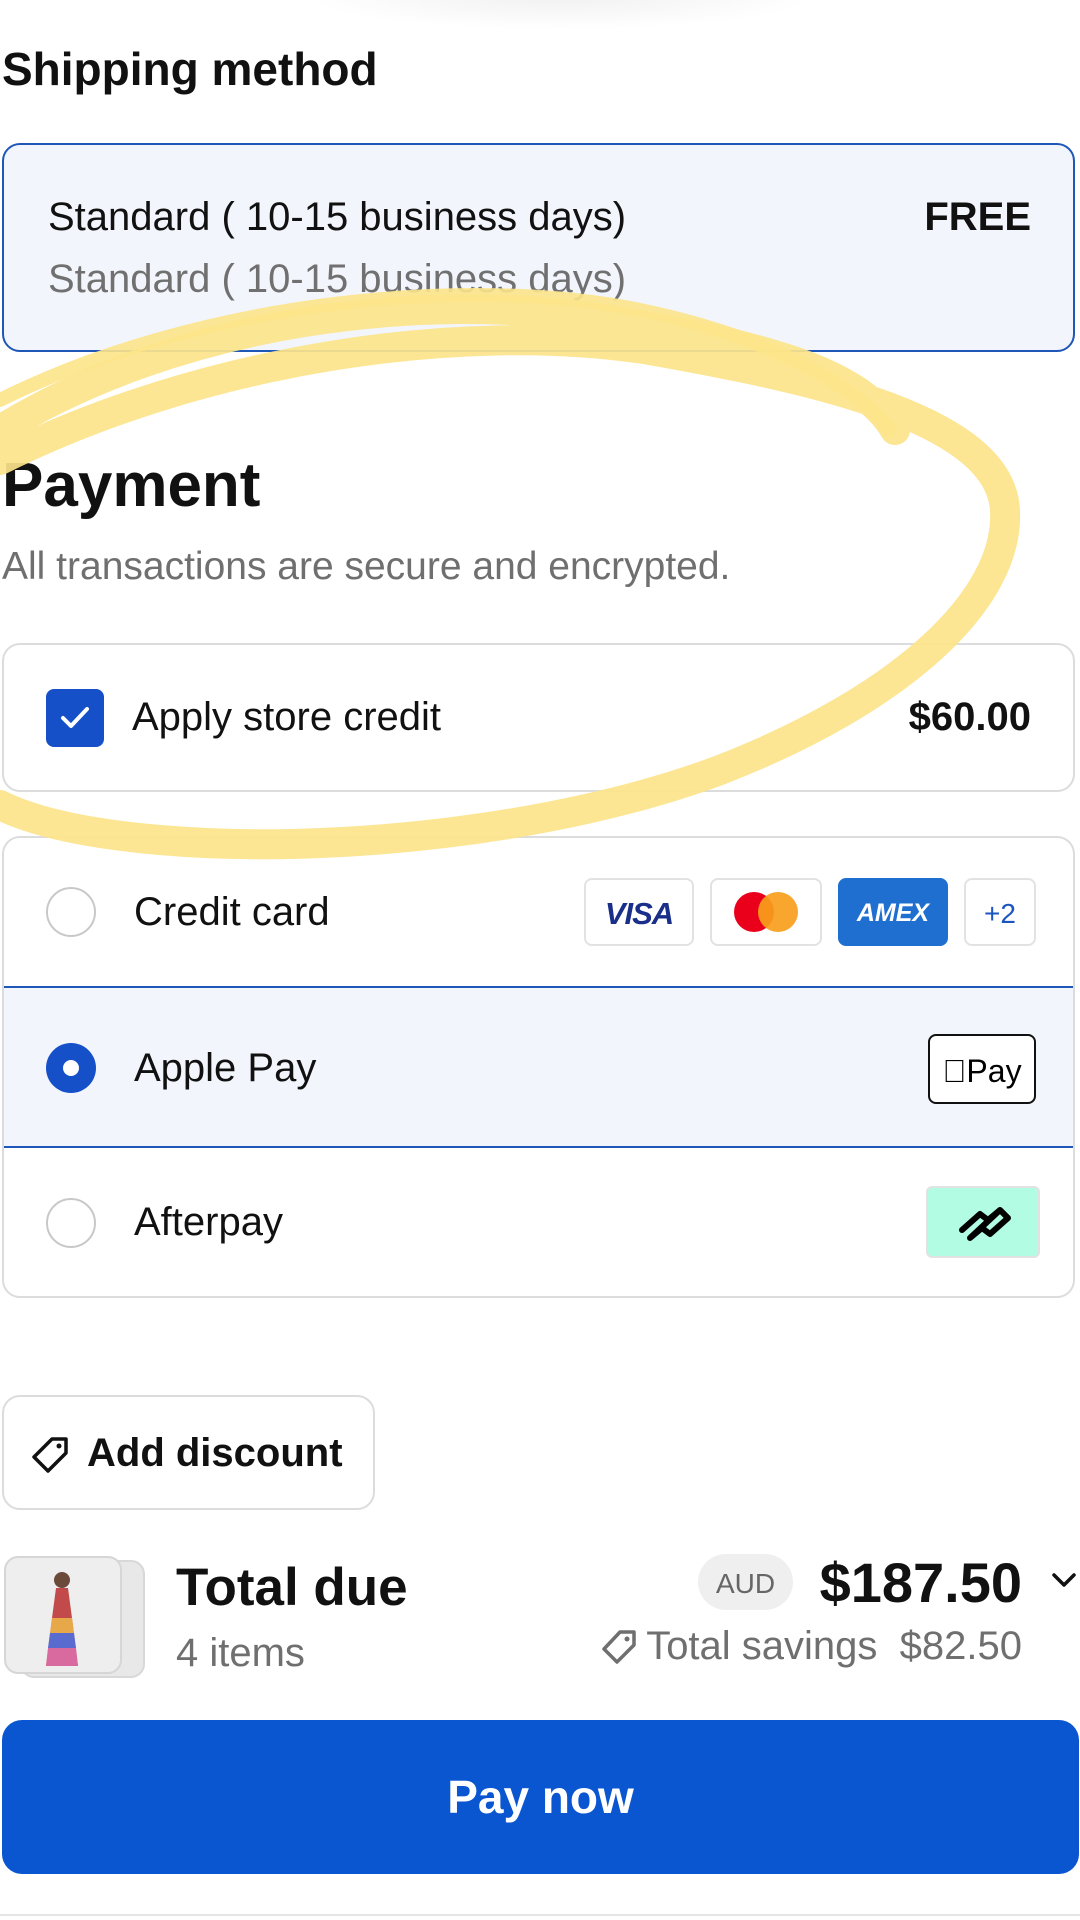  What do you see at coordinates (960, 1646) in the screenshot?
I see `total-savings-amount: $82.50` at bounding box center [960, 1646].